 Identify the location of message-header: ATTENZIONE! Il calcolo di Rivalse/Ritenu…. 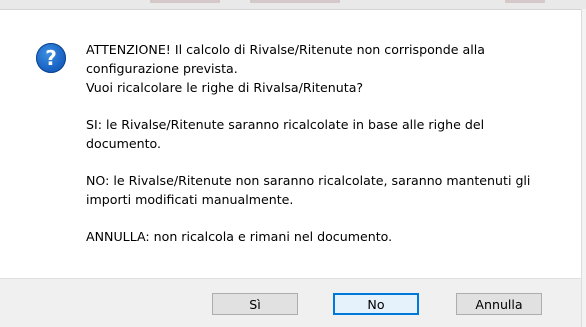
(321, 68).